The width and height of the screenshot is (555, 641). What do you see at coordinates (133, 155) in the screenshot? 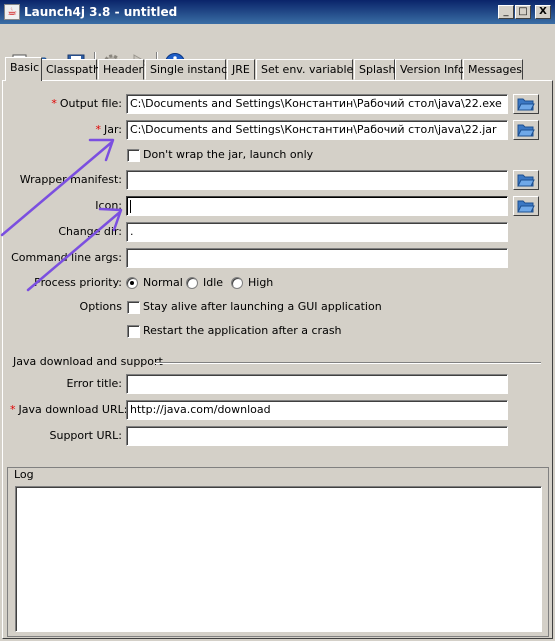
I see `dont-wrap-checkbox` at bounding box center [133, 155].